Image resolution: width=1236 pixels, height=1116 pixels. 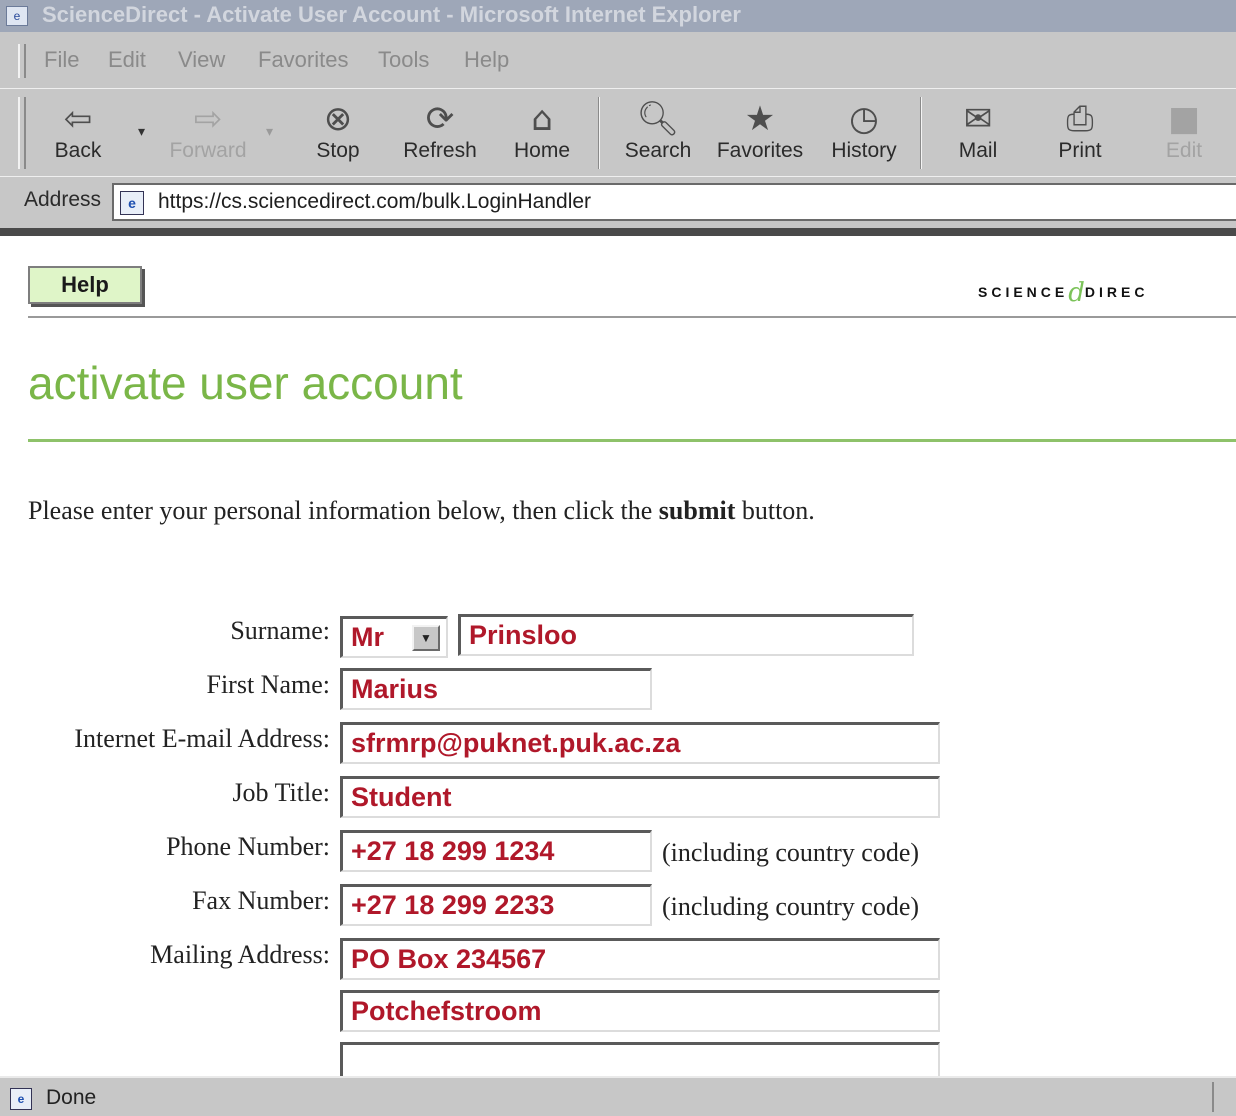 What do you see at coordinates (403, 60) in the screenshot?
I see `menu-tools: Tools` at bounding box center [403, 60].